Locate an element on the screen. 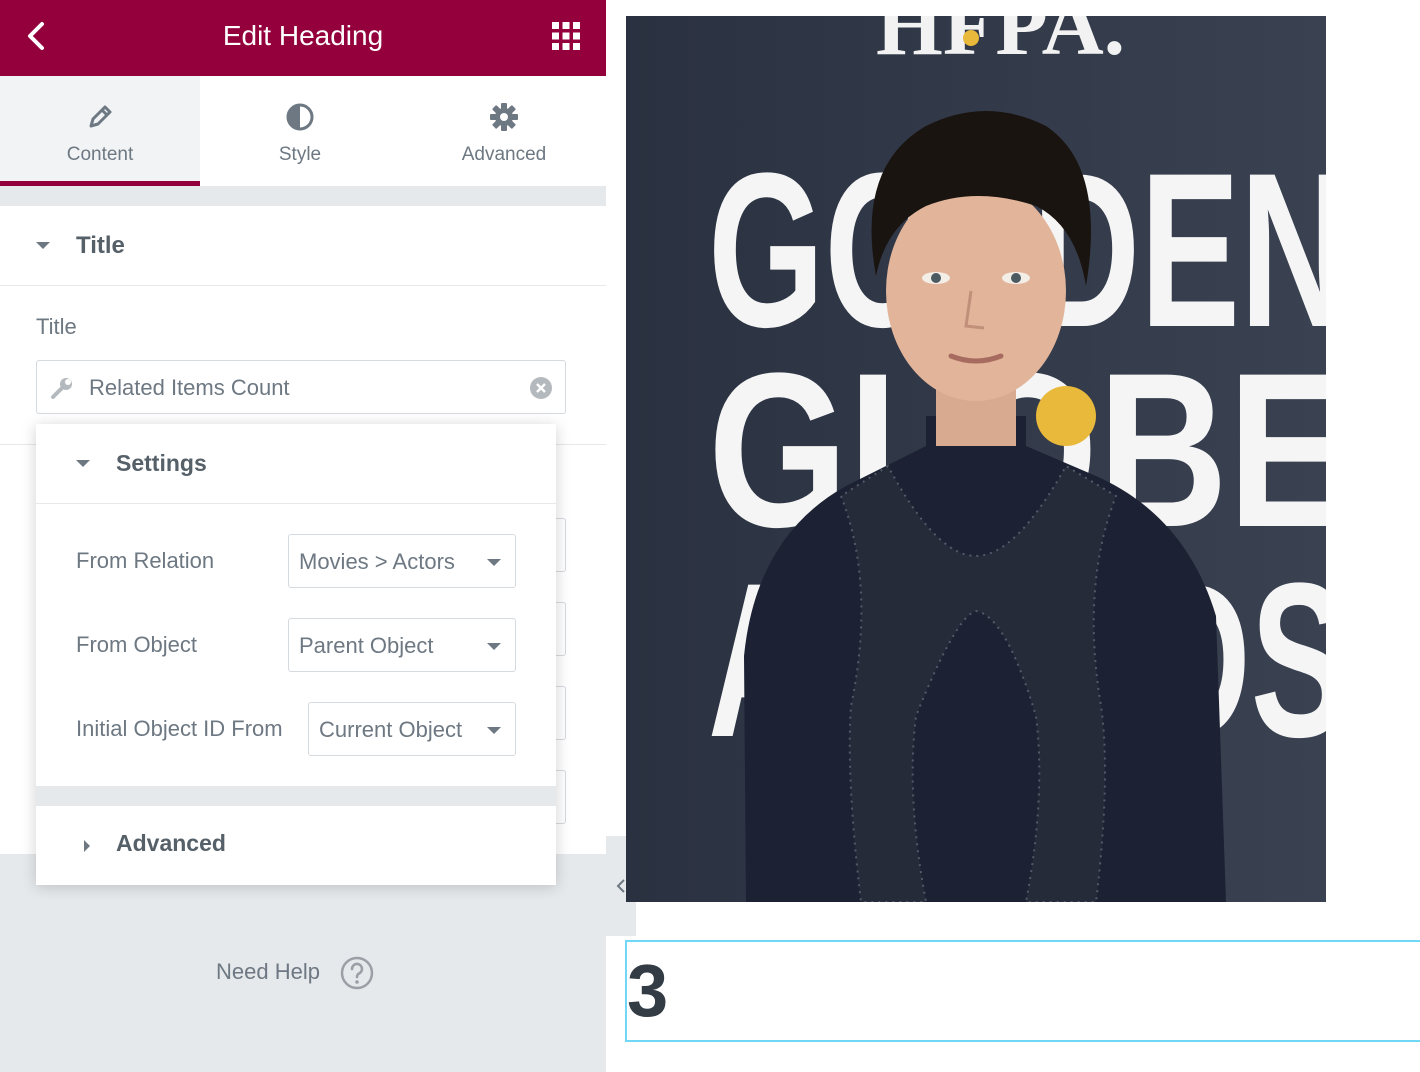 Image resolution: width=1420 pixels, height=1072 pixels. caret-right-icon is located at coordinates (87, 846).